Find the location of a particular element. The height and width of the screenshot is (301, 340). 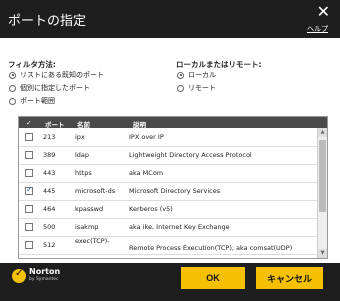

filter-method-title: フィルタ方法: is located at coordinates (32, 64).